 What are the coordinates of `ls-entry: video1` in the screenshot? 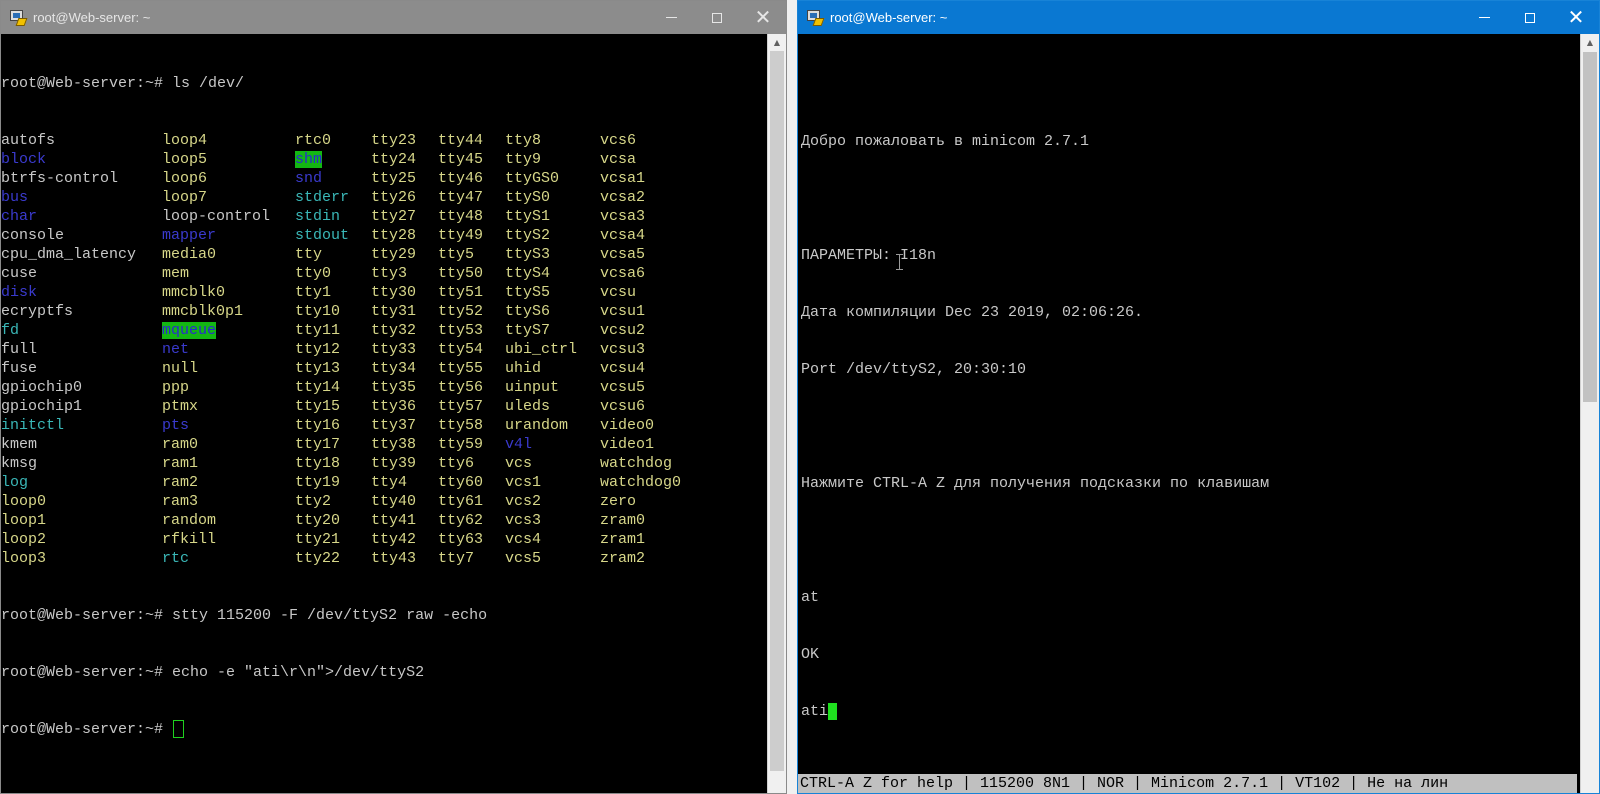 It's located at (650, 444).